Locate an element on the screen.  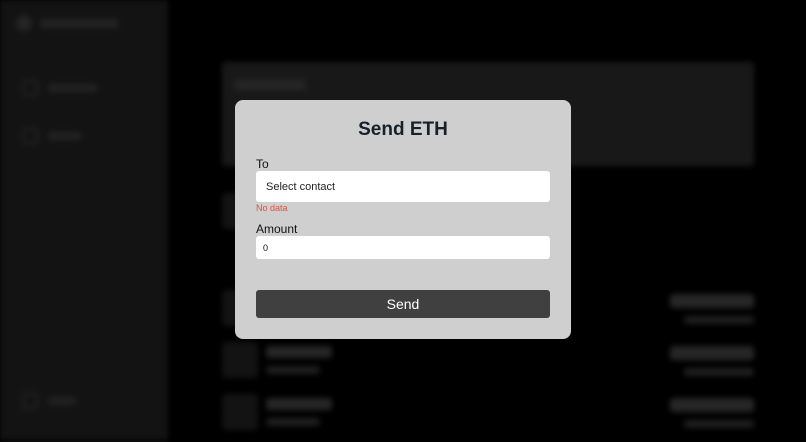
send-button: Send is located at coordinates (403, 304).